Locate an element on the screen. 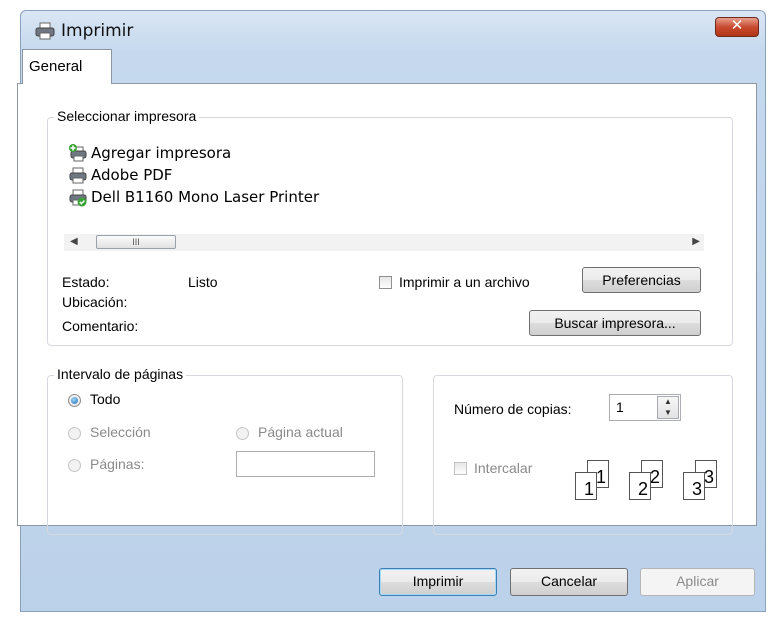  select-printer-group-label: Seleccionar impresora is located at coordinates (127, 116).